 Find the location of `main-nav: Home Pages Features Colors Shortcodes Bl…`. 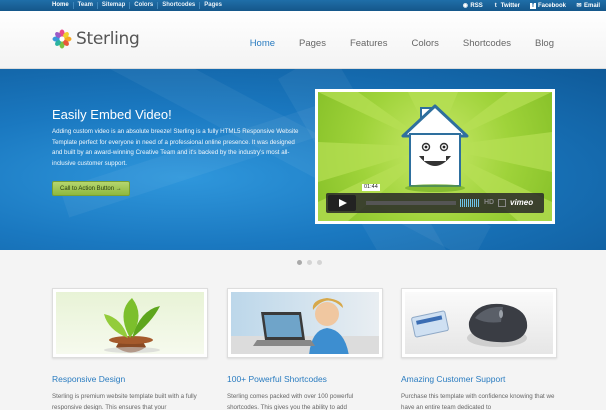

main-nav: Home Pages Features Colors Shortcodes Bl… is located at coordinates (402, 43).